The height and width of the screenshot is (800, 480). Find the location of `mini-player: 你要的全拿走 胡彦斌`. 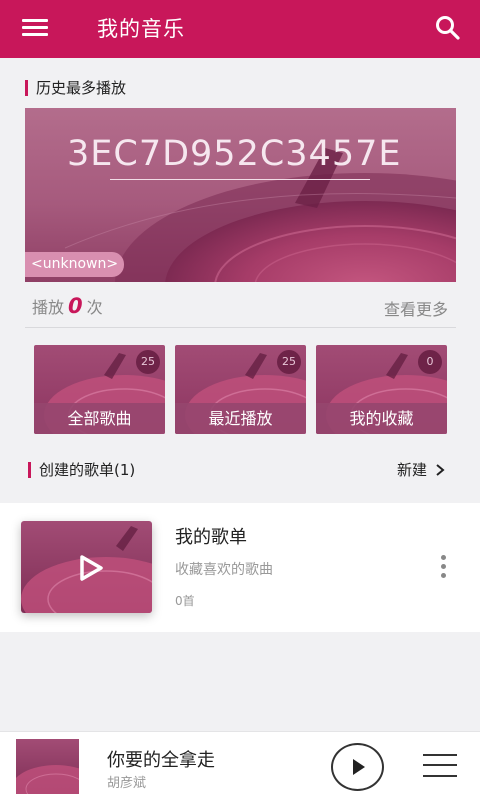

mini-player: 你要的全拿走 胡彦斌 is located at coordinates (240, 765).